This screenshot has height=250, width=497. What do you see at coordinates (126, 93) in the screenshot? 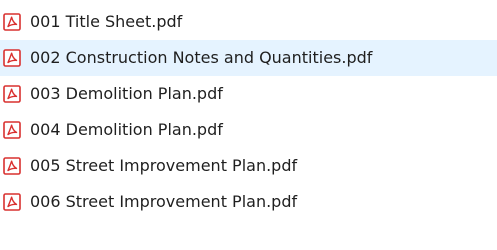
I see `file-name: 003 Demolition Plan.pdf` at bounding box center [126, 93].